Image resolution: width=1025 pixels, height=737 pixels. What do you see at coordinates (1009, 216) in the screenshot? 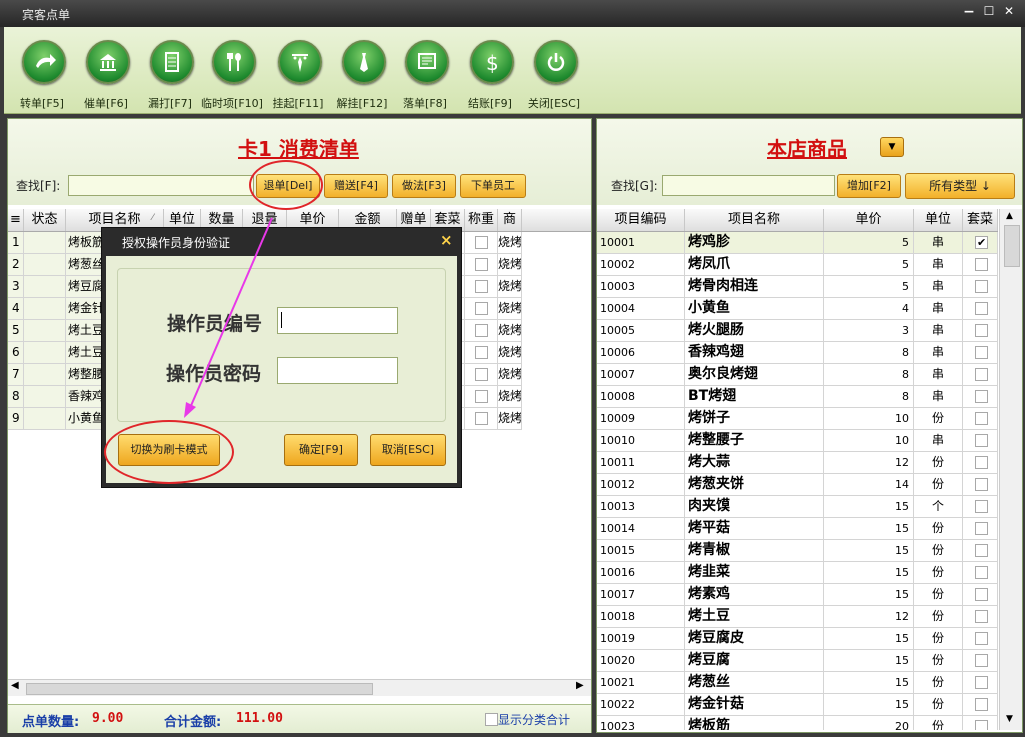
I see `scroll-up-icon: ▲` at bounding box center [1009, 216].